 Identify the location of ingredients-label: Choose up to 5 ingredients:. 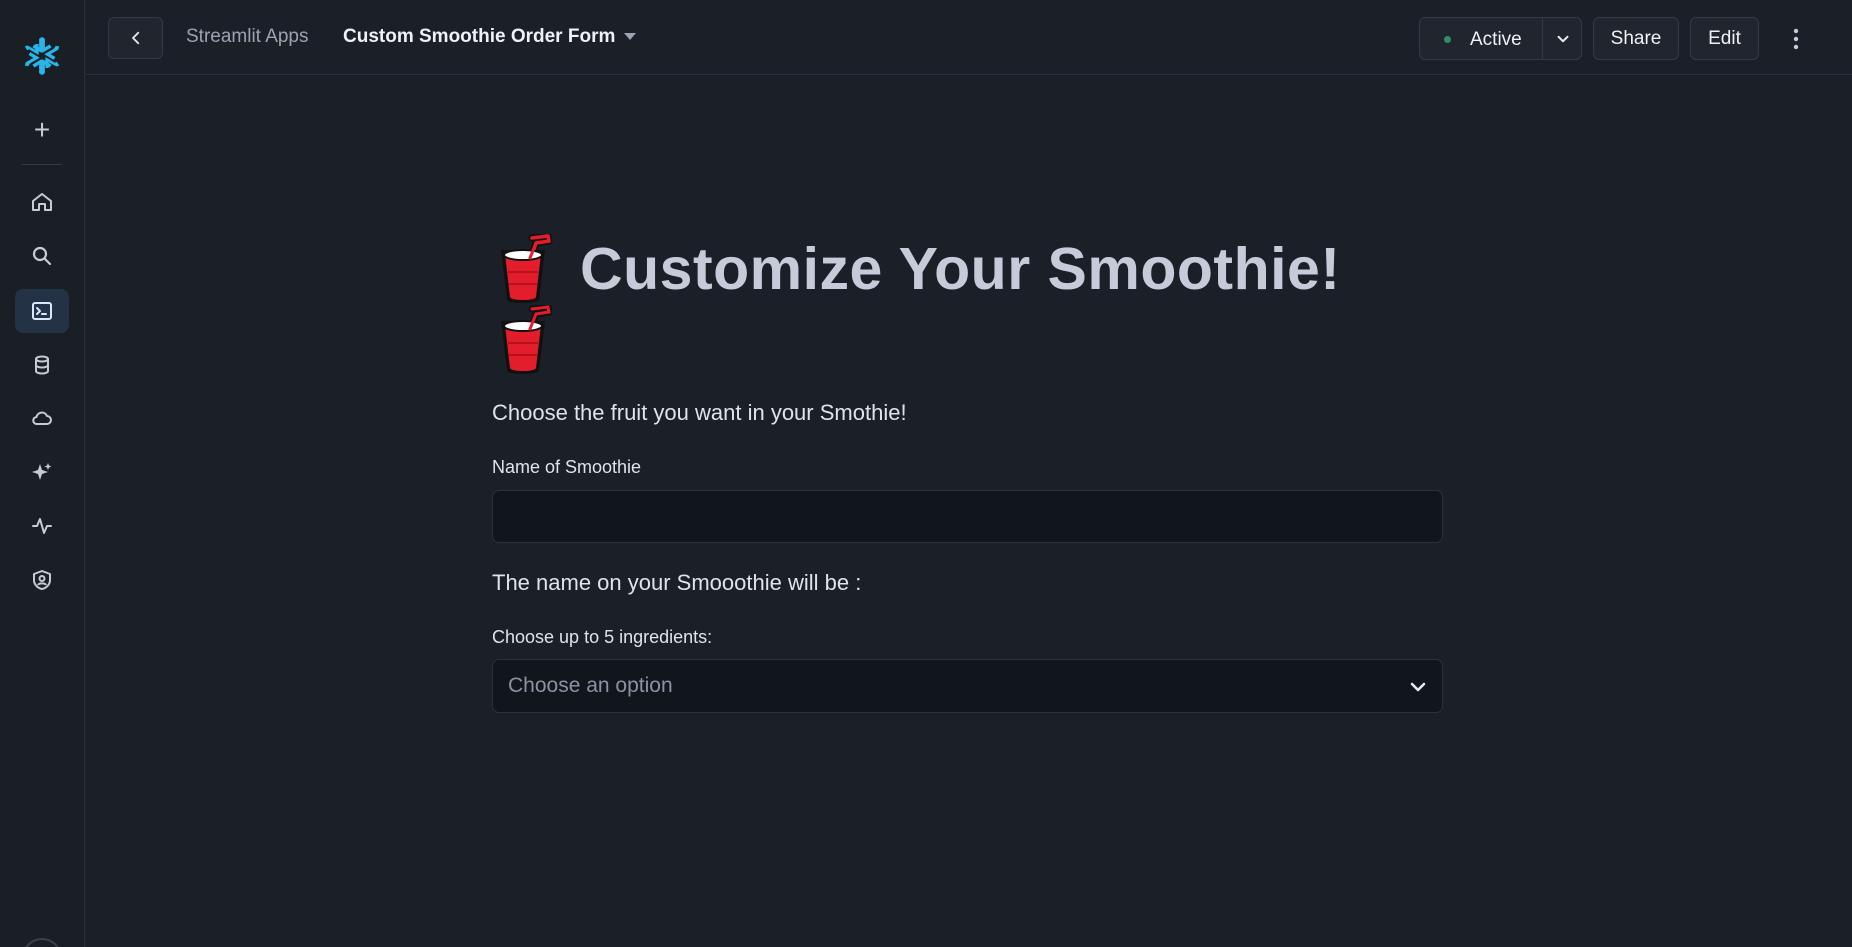
(602, 637).